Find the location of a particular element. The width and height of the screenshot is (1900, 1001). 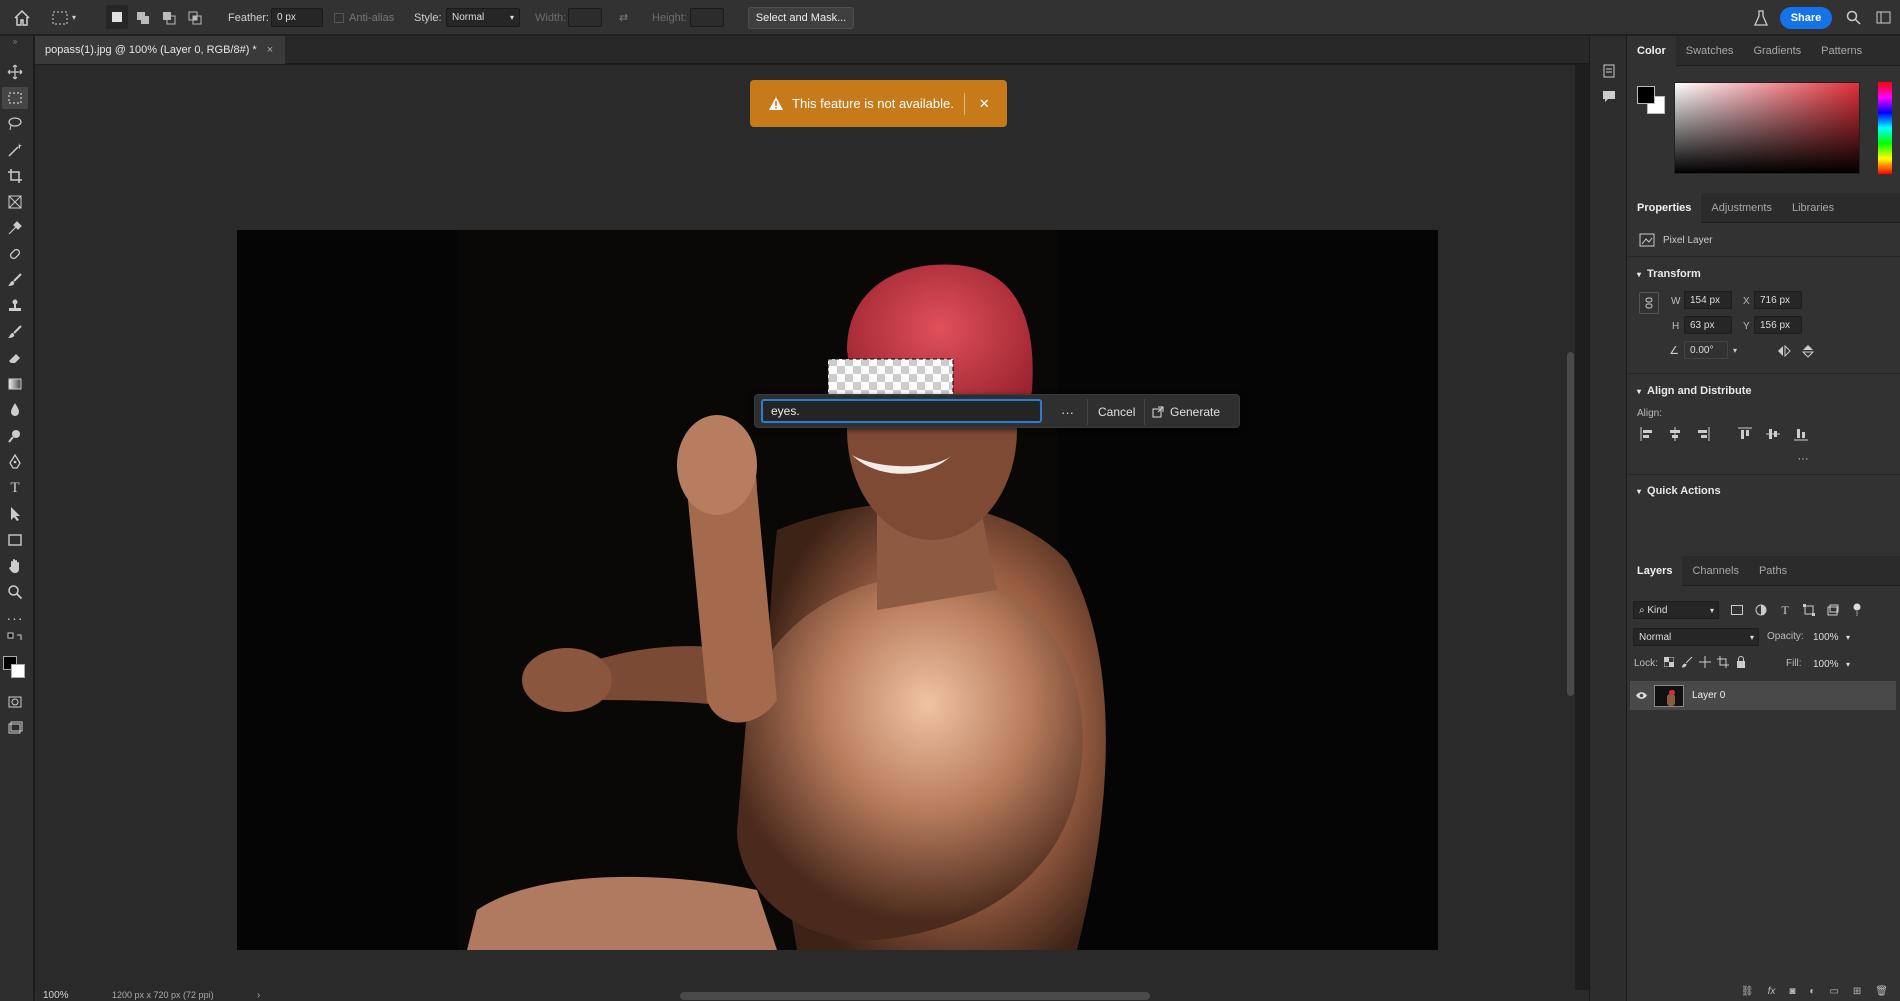

tab-patterns: Patterns is located at coordinates (1841, 51).